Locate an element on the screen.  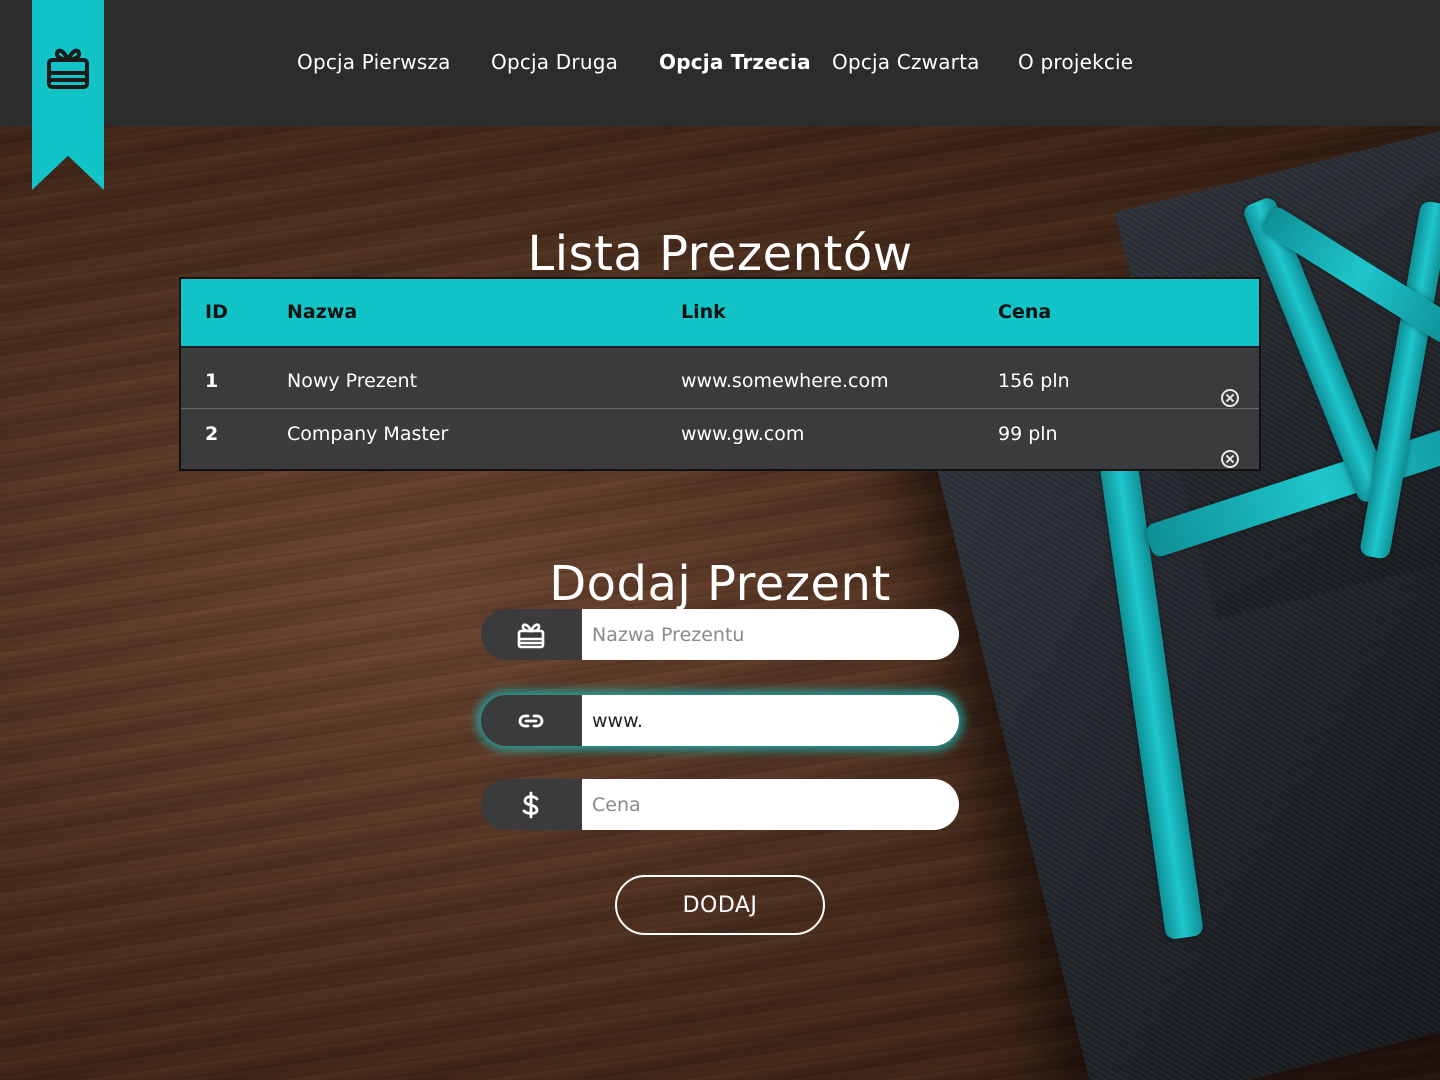
dollar-icon is located at coordinates (530, 805).